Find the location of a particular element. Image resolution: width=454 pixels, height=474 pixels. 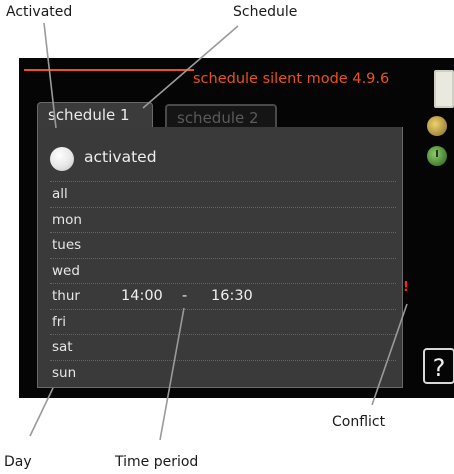

leader-line-day is located at coordinates (41, 412).